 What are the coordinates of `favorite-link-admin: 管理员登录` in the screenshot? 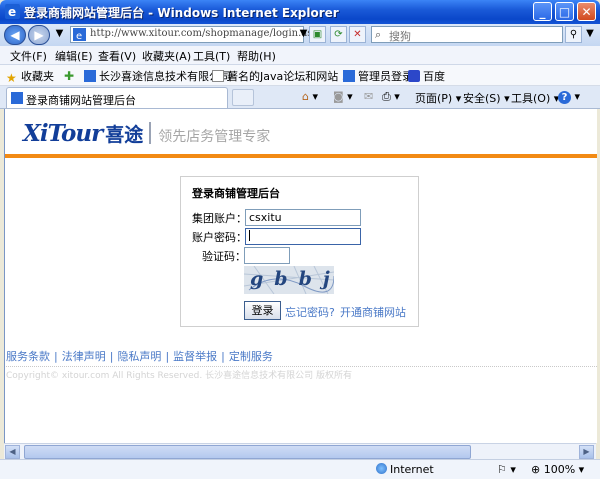 It's located at (378, 76).